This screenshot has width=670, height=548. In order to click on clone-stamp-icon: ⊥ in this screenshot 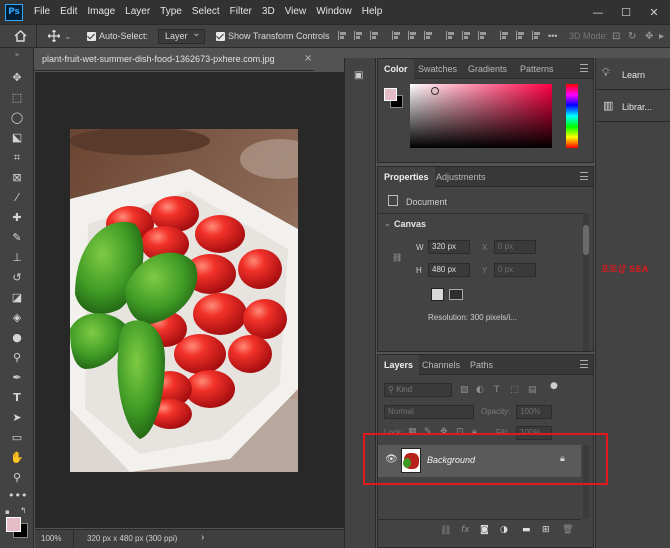, I will do `click(17, 258)`.